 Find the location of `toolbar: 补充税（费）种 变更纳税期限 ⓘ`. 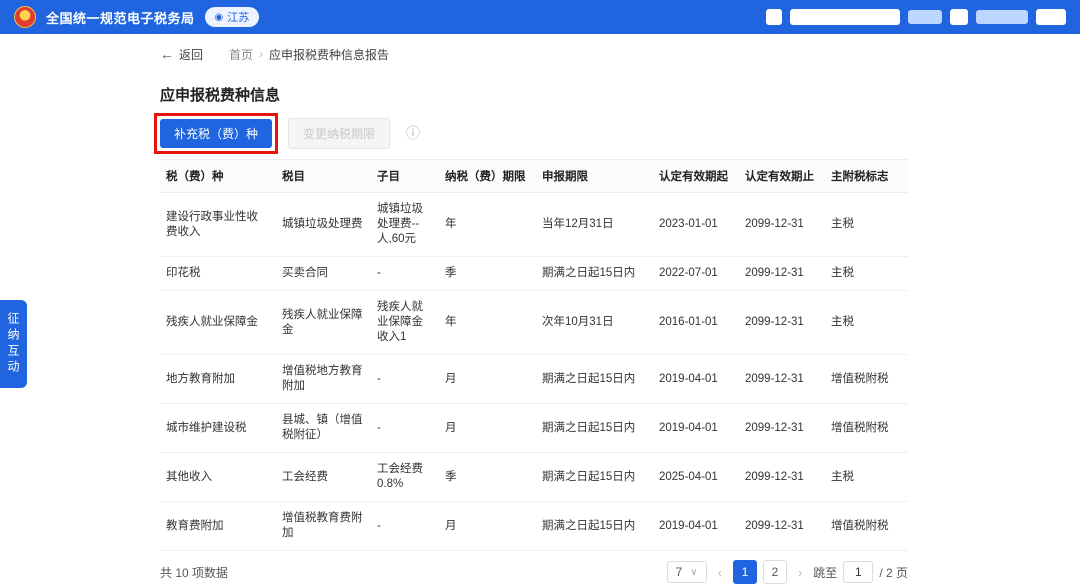

toolbar: 补充税（费）种 变更纳税期限 ⓘ is located at coordinates (531, 133).